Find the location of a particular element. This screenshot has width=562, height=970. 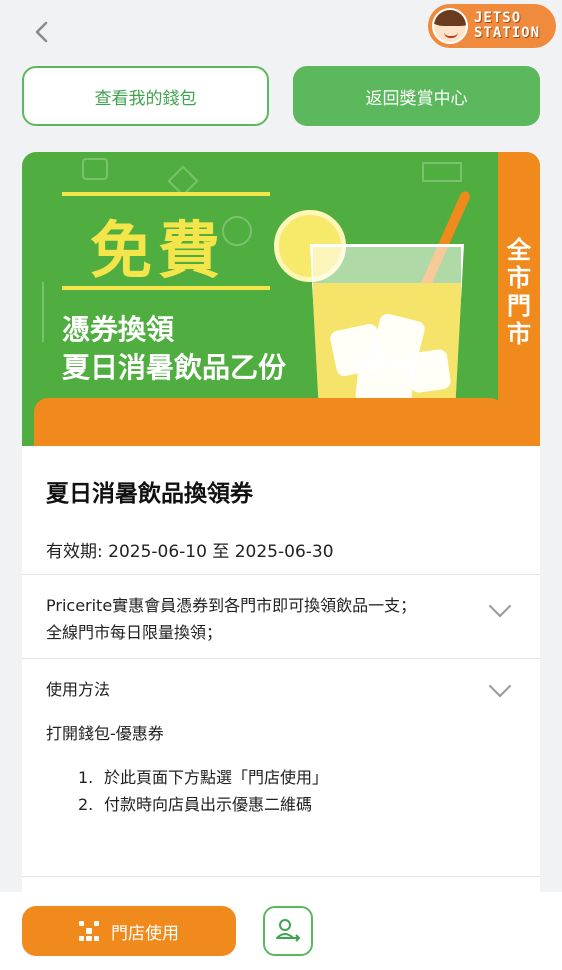

coupon-title: 夏日消暑飲品換領券 is located at coordinates (149, 494).